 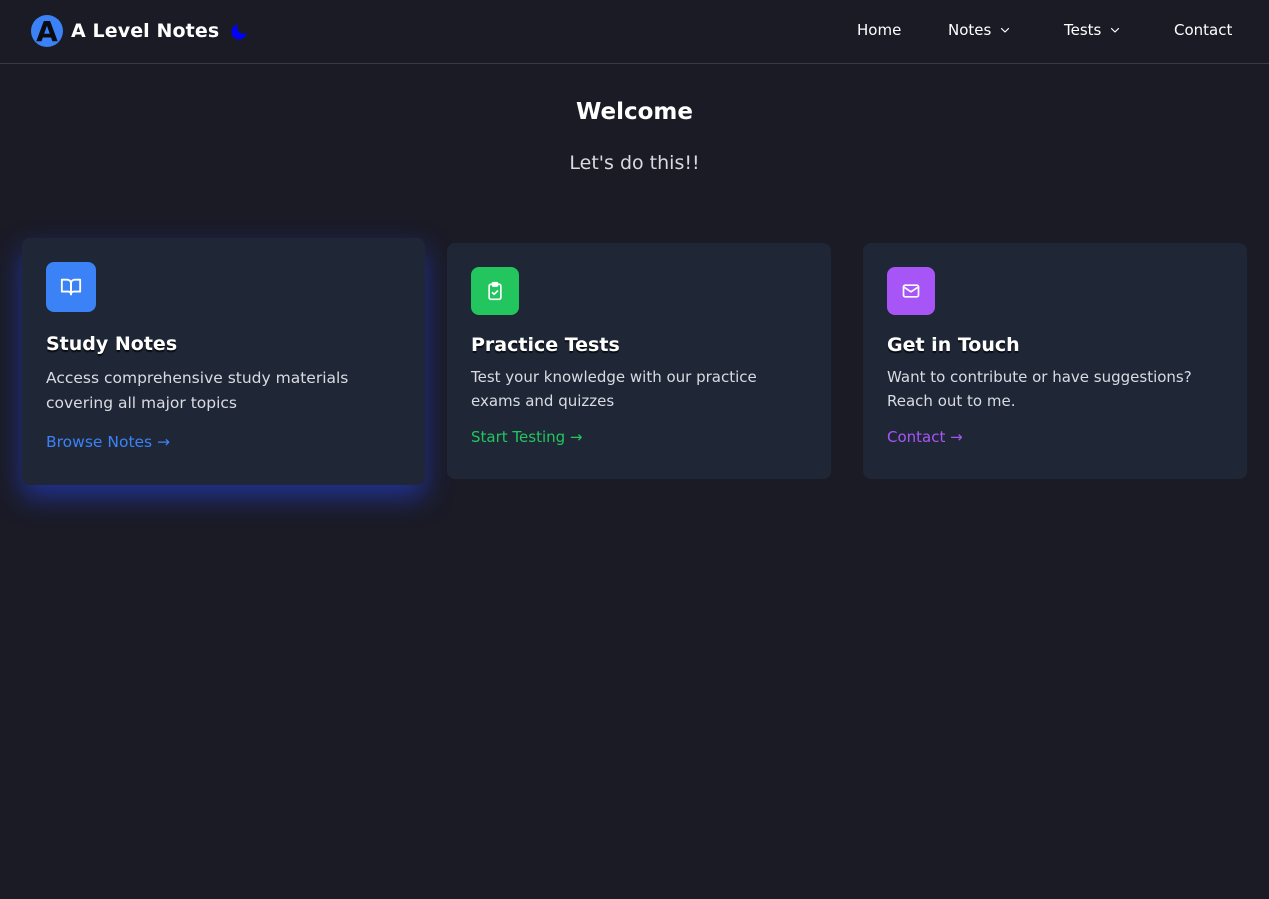 I want to click on navbar: A A Level Notes Home Notes Tests Contact, so click(x=634, y=32).